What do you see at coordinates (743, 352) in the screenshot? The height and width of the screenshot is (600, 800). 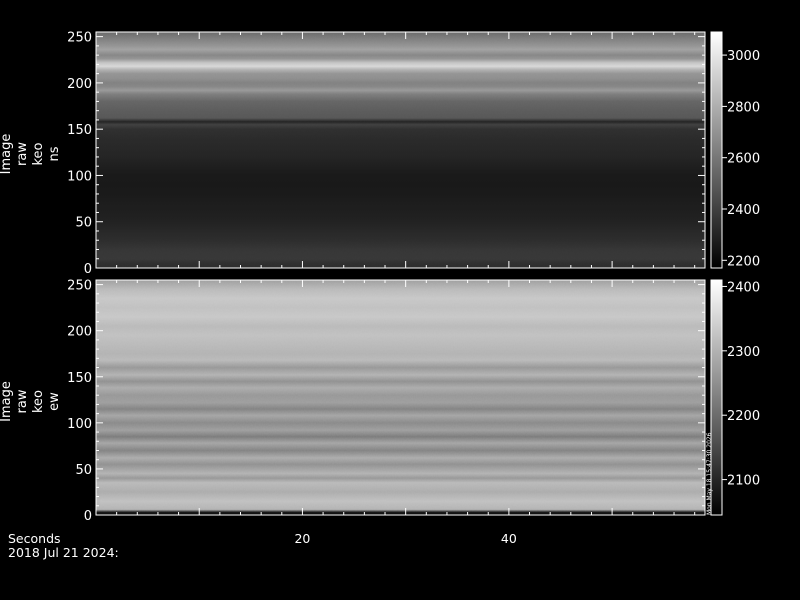 I see `colorbar-tick-label: 2300` at bounding box center [743, 352].